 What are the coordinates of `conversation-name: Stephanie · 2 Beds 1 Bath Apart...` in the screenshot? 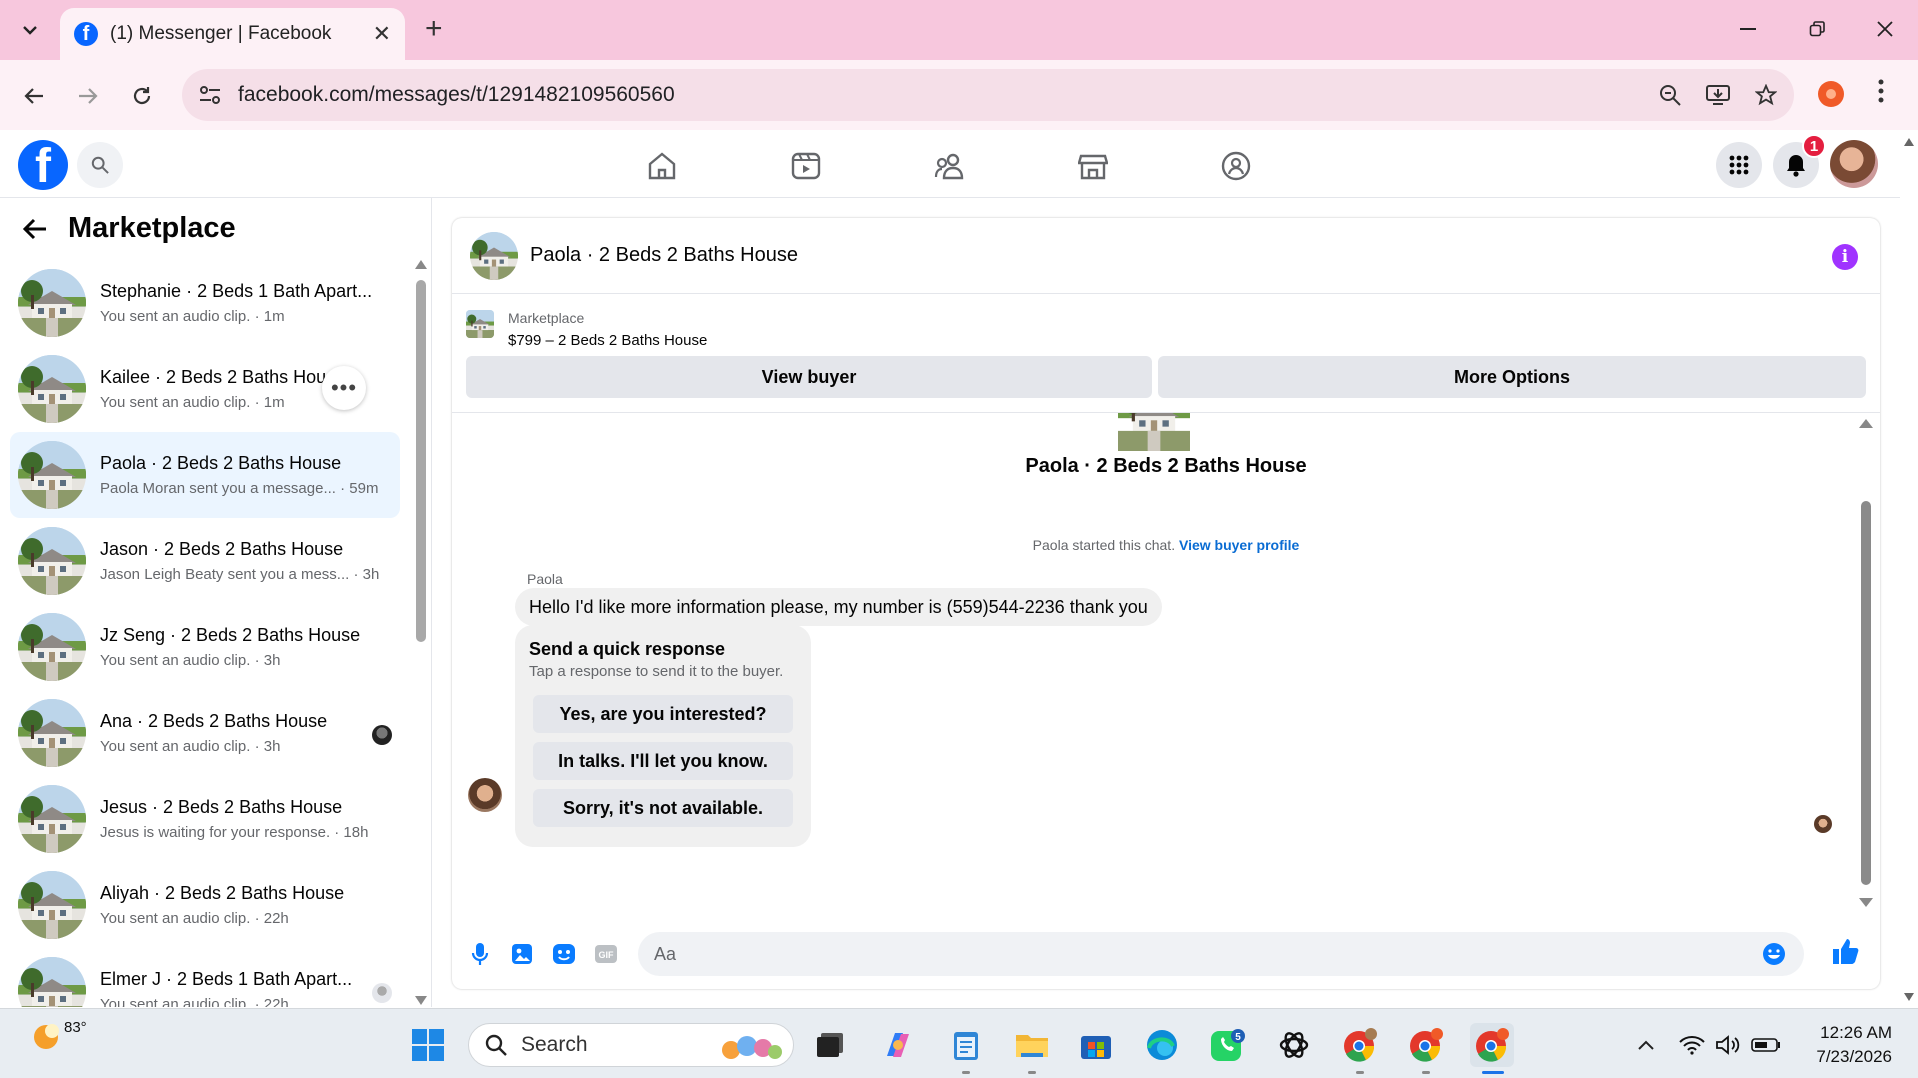 It's located at (236, 291).